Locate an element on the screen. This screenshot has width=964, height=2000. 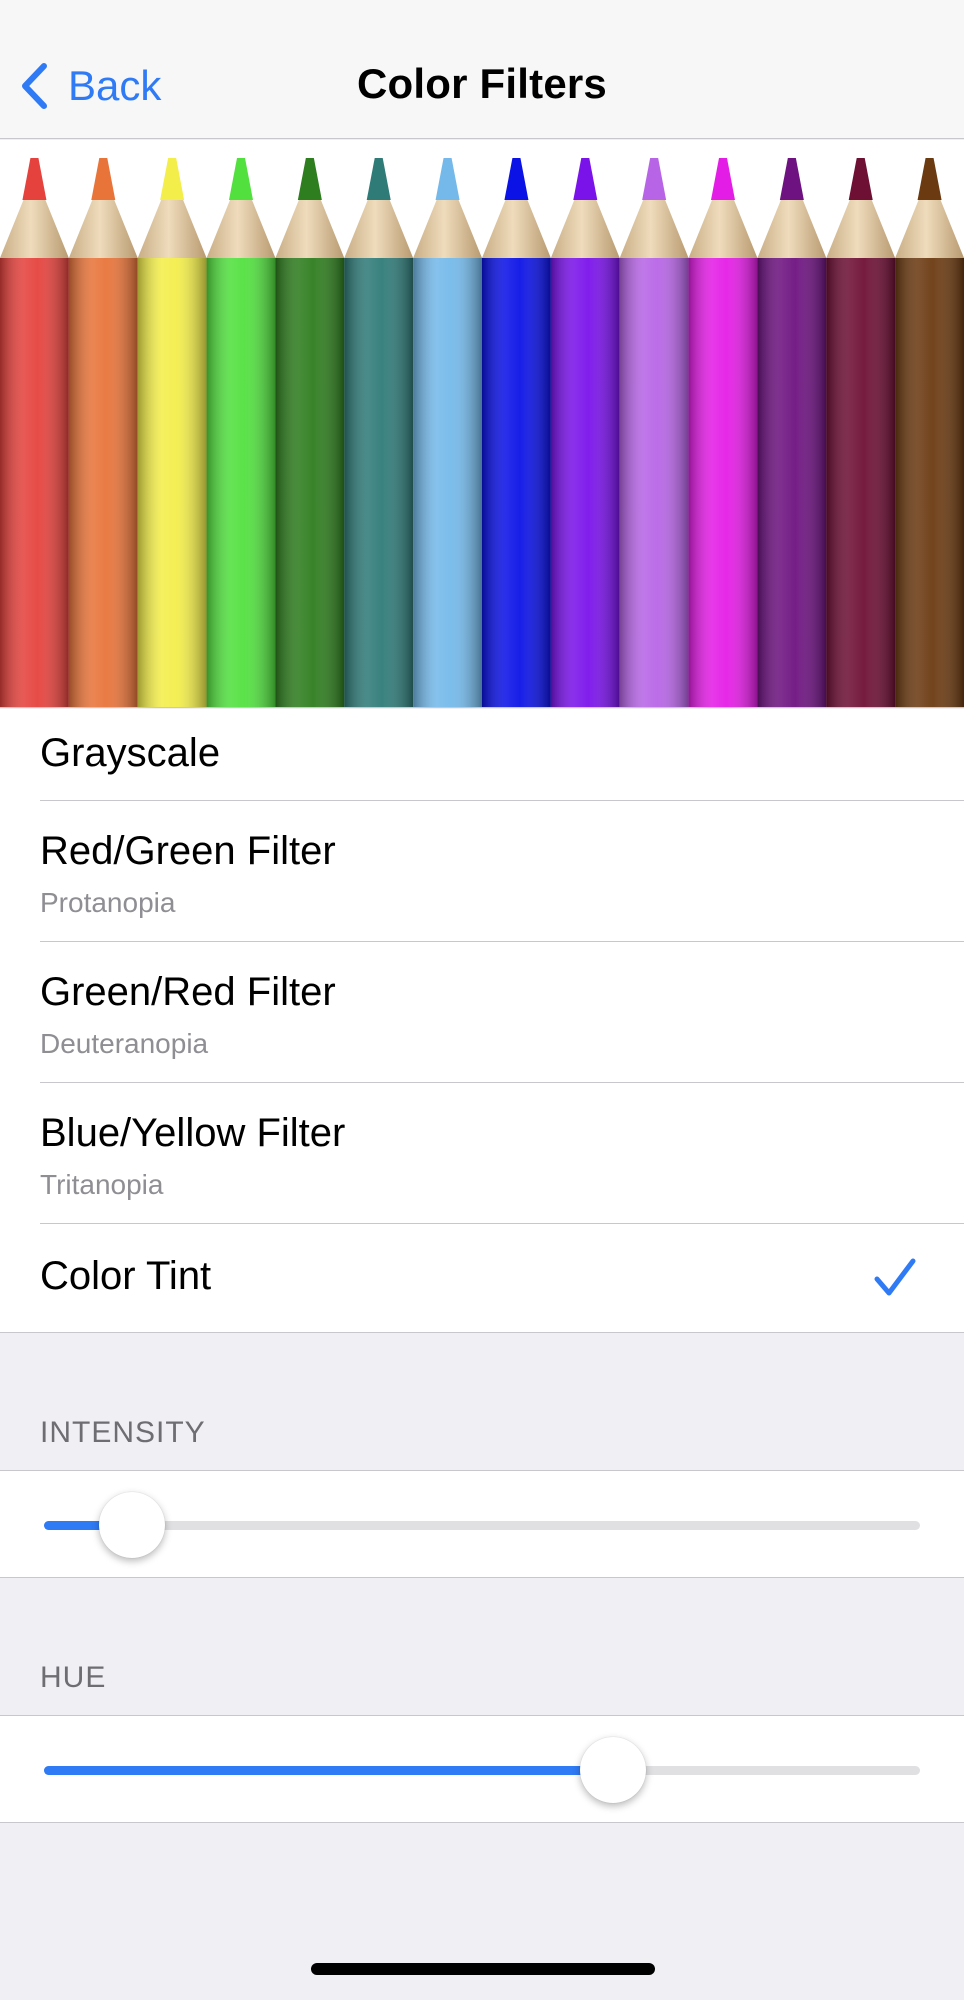
page-title: Color Filters is located at coordinates (482, 83).